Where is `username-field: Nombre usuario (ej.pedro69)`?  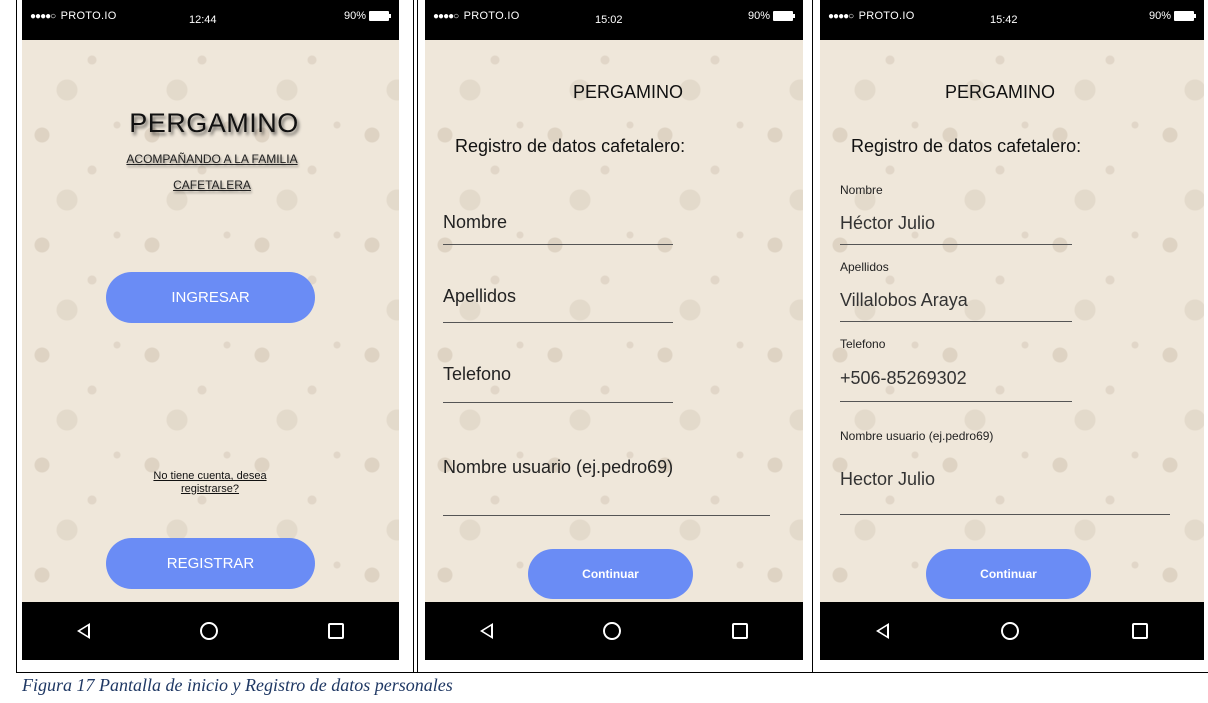 username-field: Nombre usuario (ej.pedro69) is located at coordinates (606, 487).